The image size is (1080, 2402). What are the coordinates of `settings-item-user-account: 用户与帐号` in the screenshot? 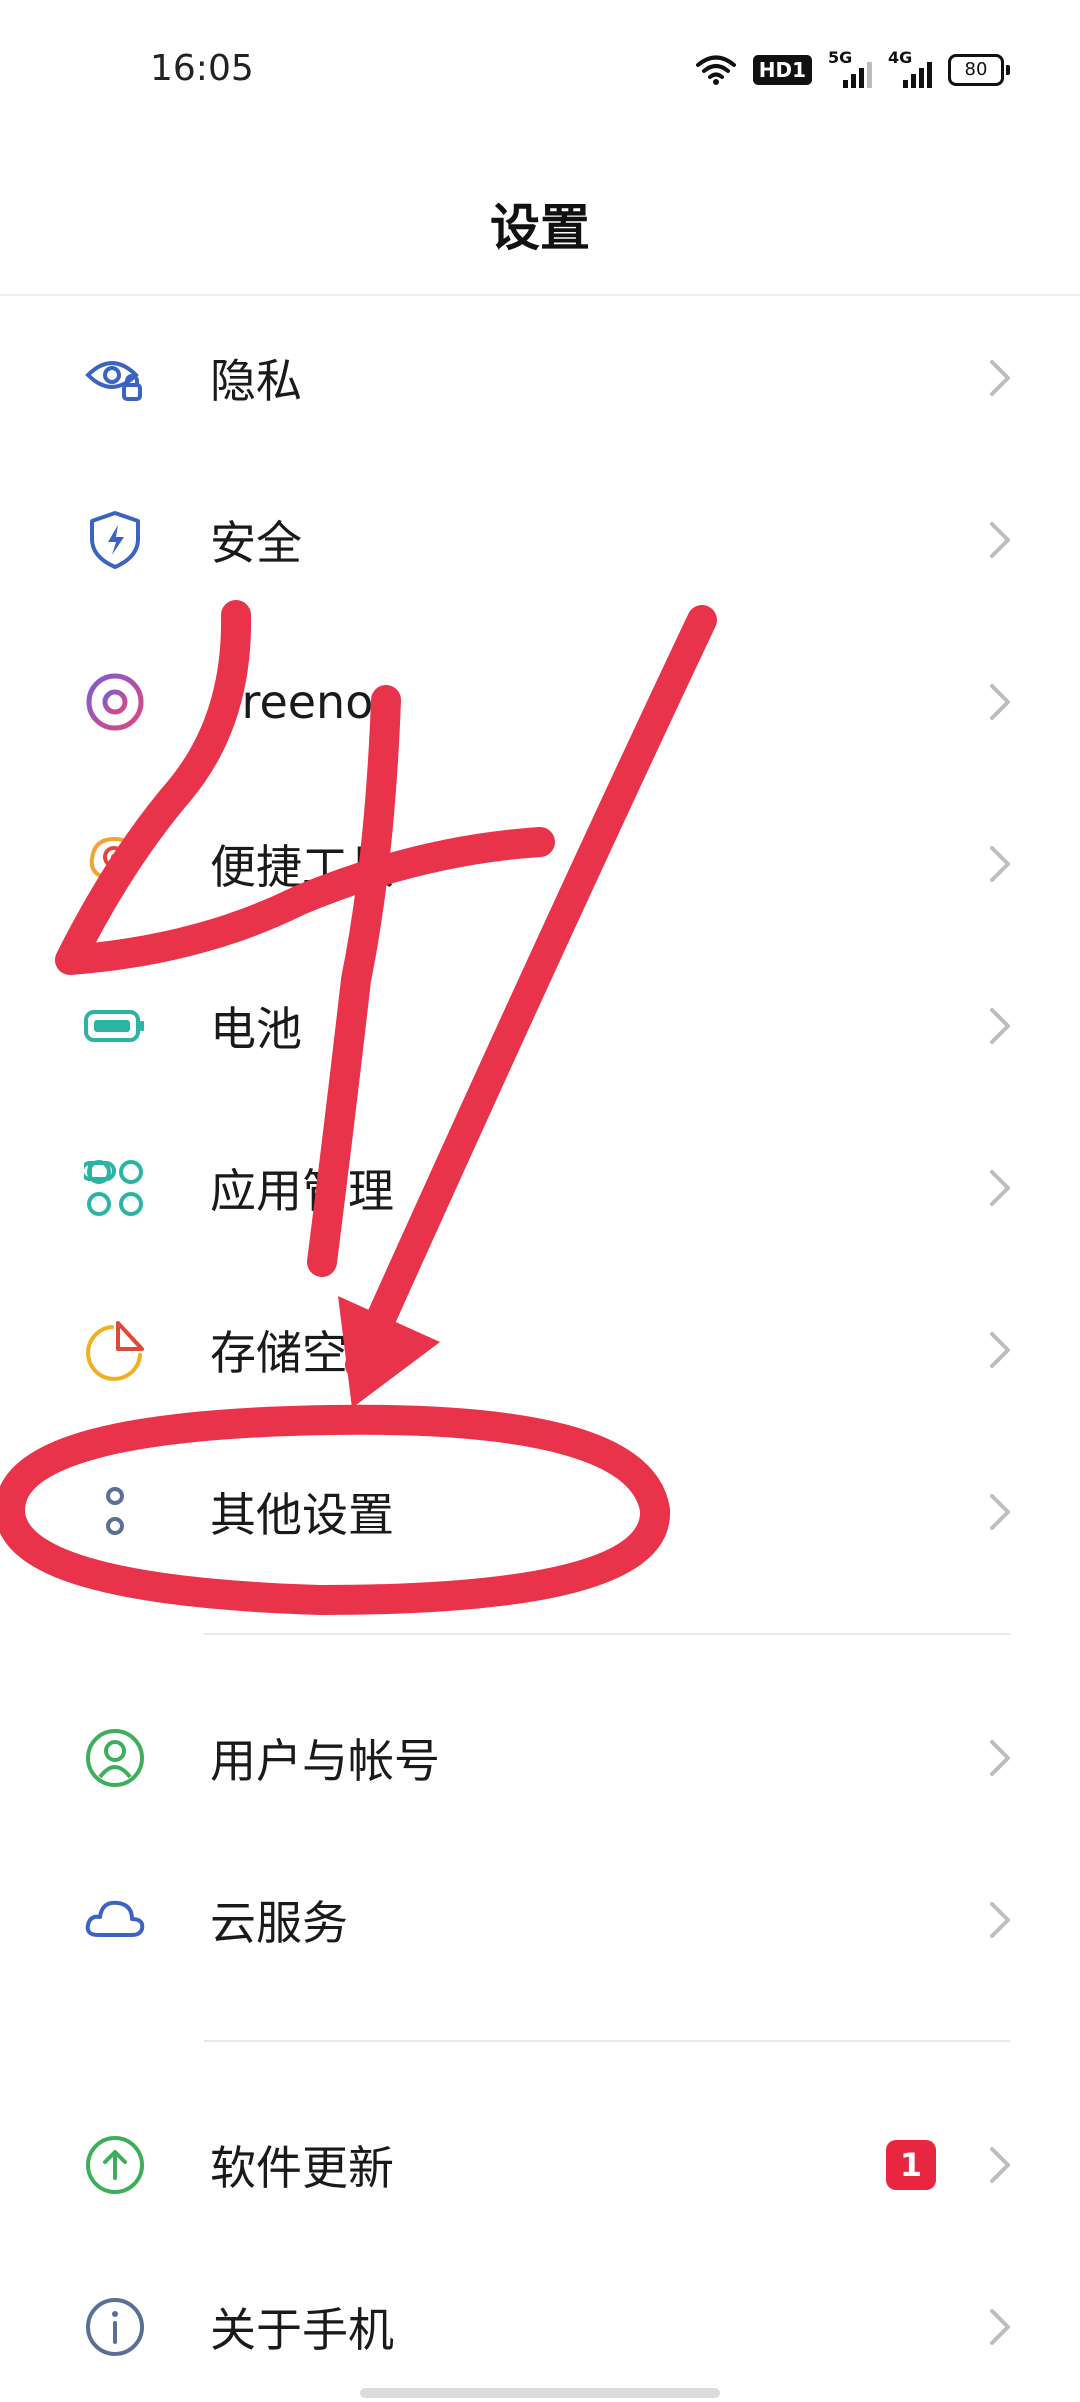 It's located at (540, 1758).